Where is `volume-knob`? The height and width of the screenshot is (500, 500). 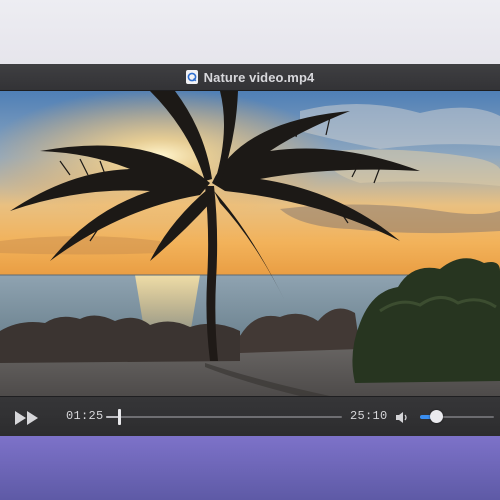
volume-knob is located at coordinates (436, 416).